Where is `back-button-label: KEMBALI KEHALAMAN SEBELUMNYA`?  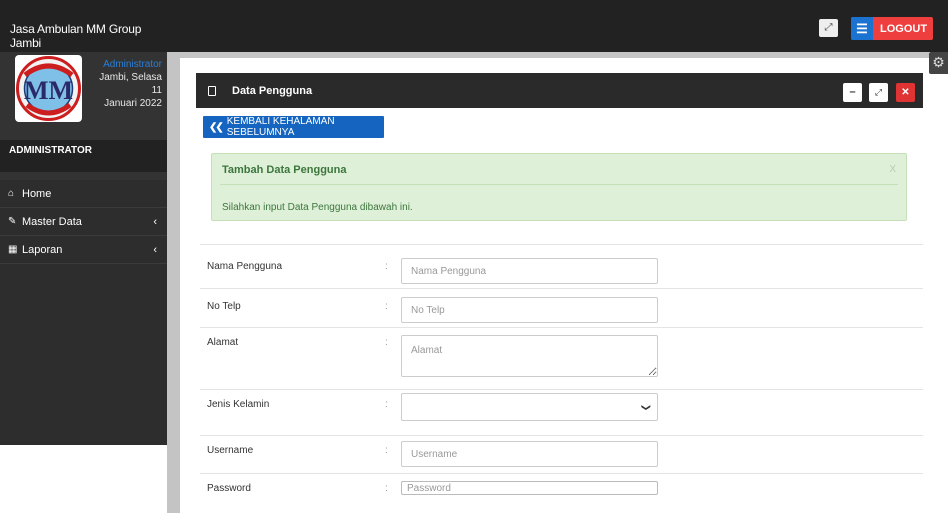 back-button-label: KEMBALI KEHALAMAN SEBELUMNYA is located at coordinates (280, 127).